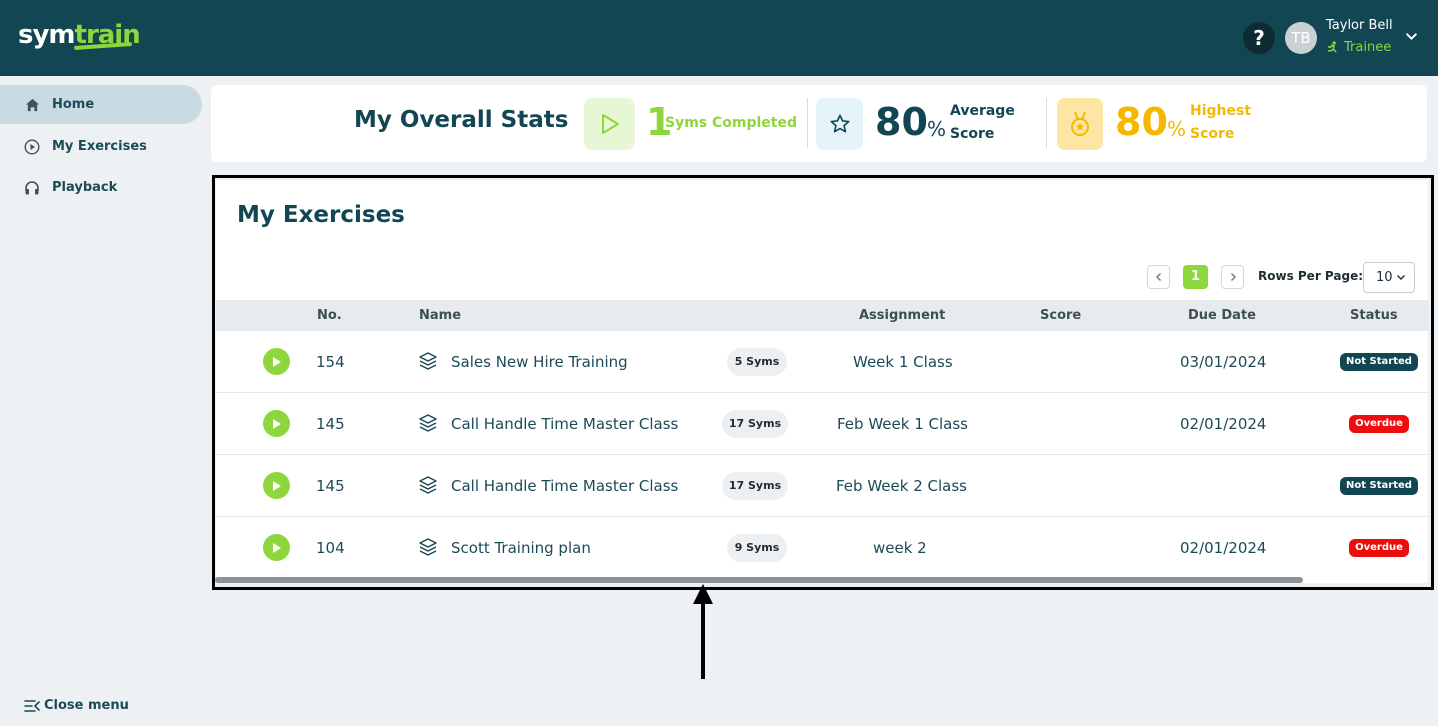  I want to click on arrow-shaft, so click(703, 639).